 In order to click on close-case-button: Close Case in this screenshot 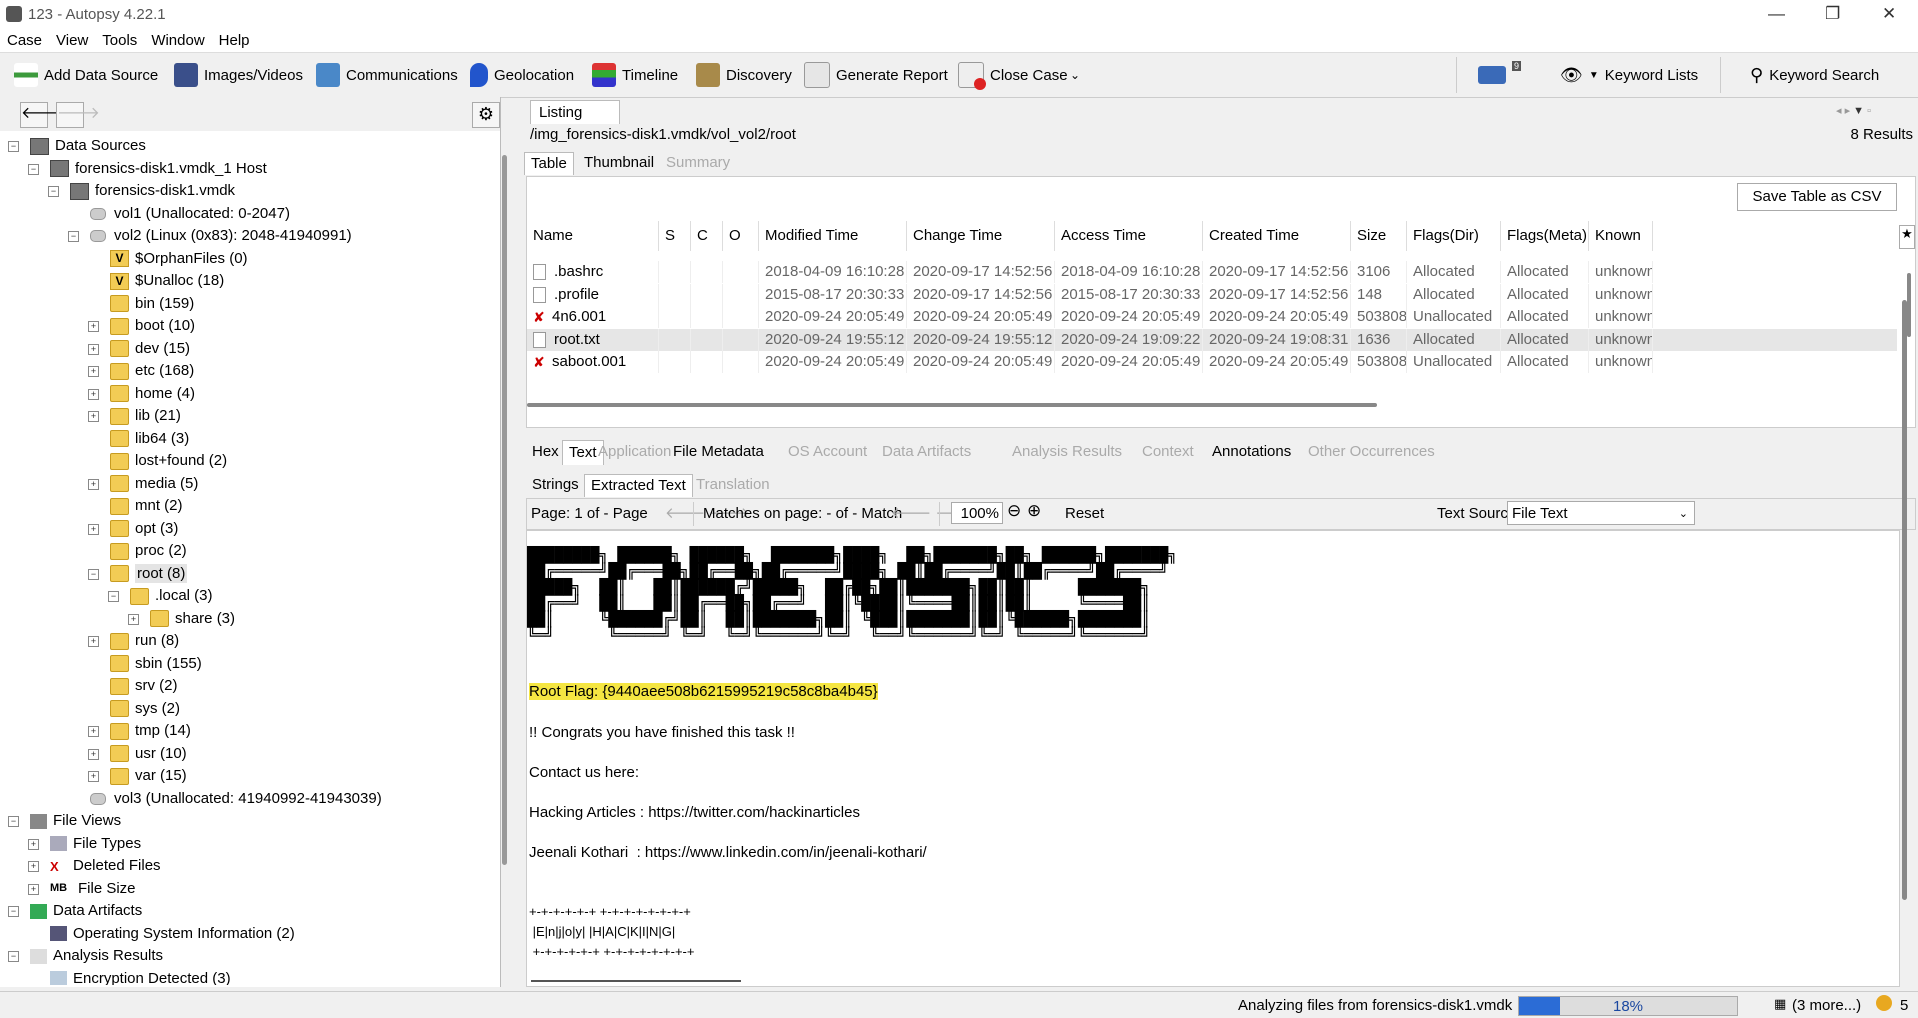, I will do `click(1013, 75)`.